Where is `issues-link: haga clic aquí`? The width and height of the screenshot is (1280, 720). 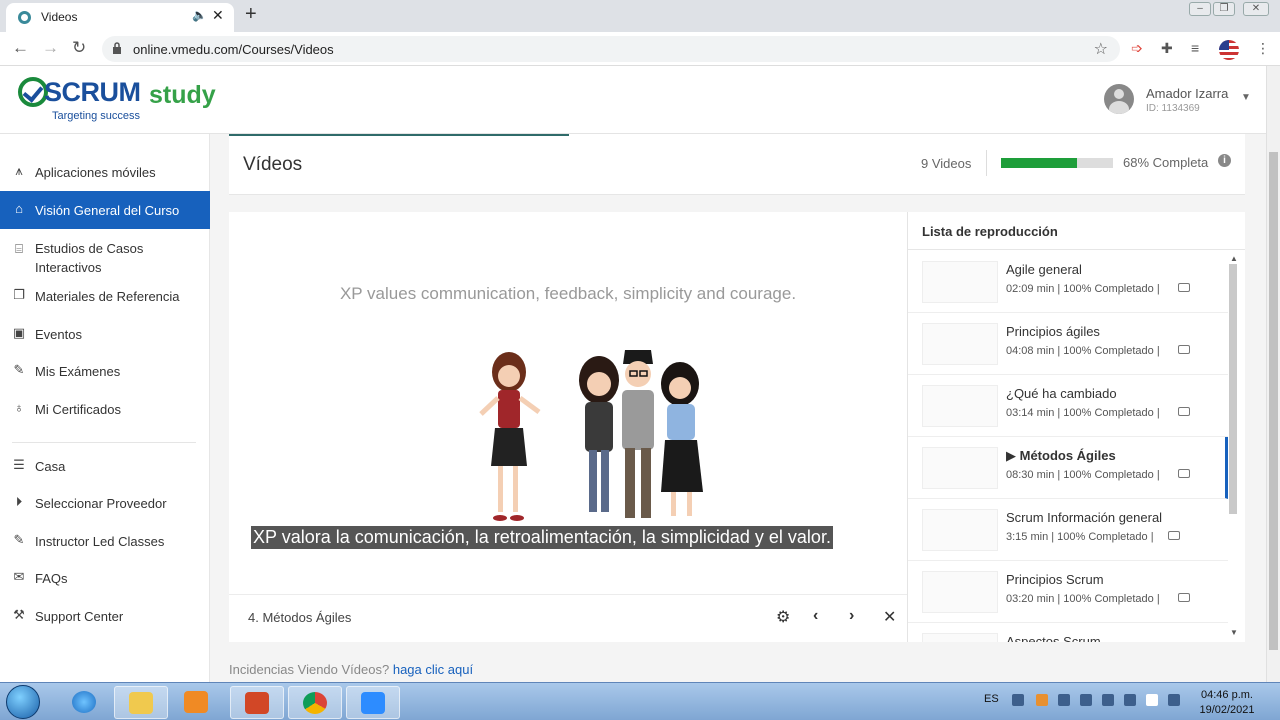 issues-link: haga clic aquí is located at coordinates (433, 669).